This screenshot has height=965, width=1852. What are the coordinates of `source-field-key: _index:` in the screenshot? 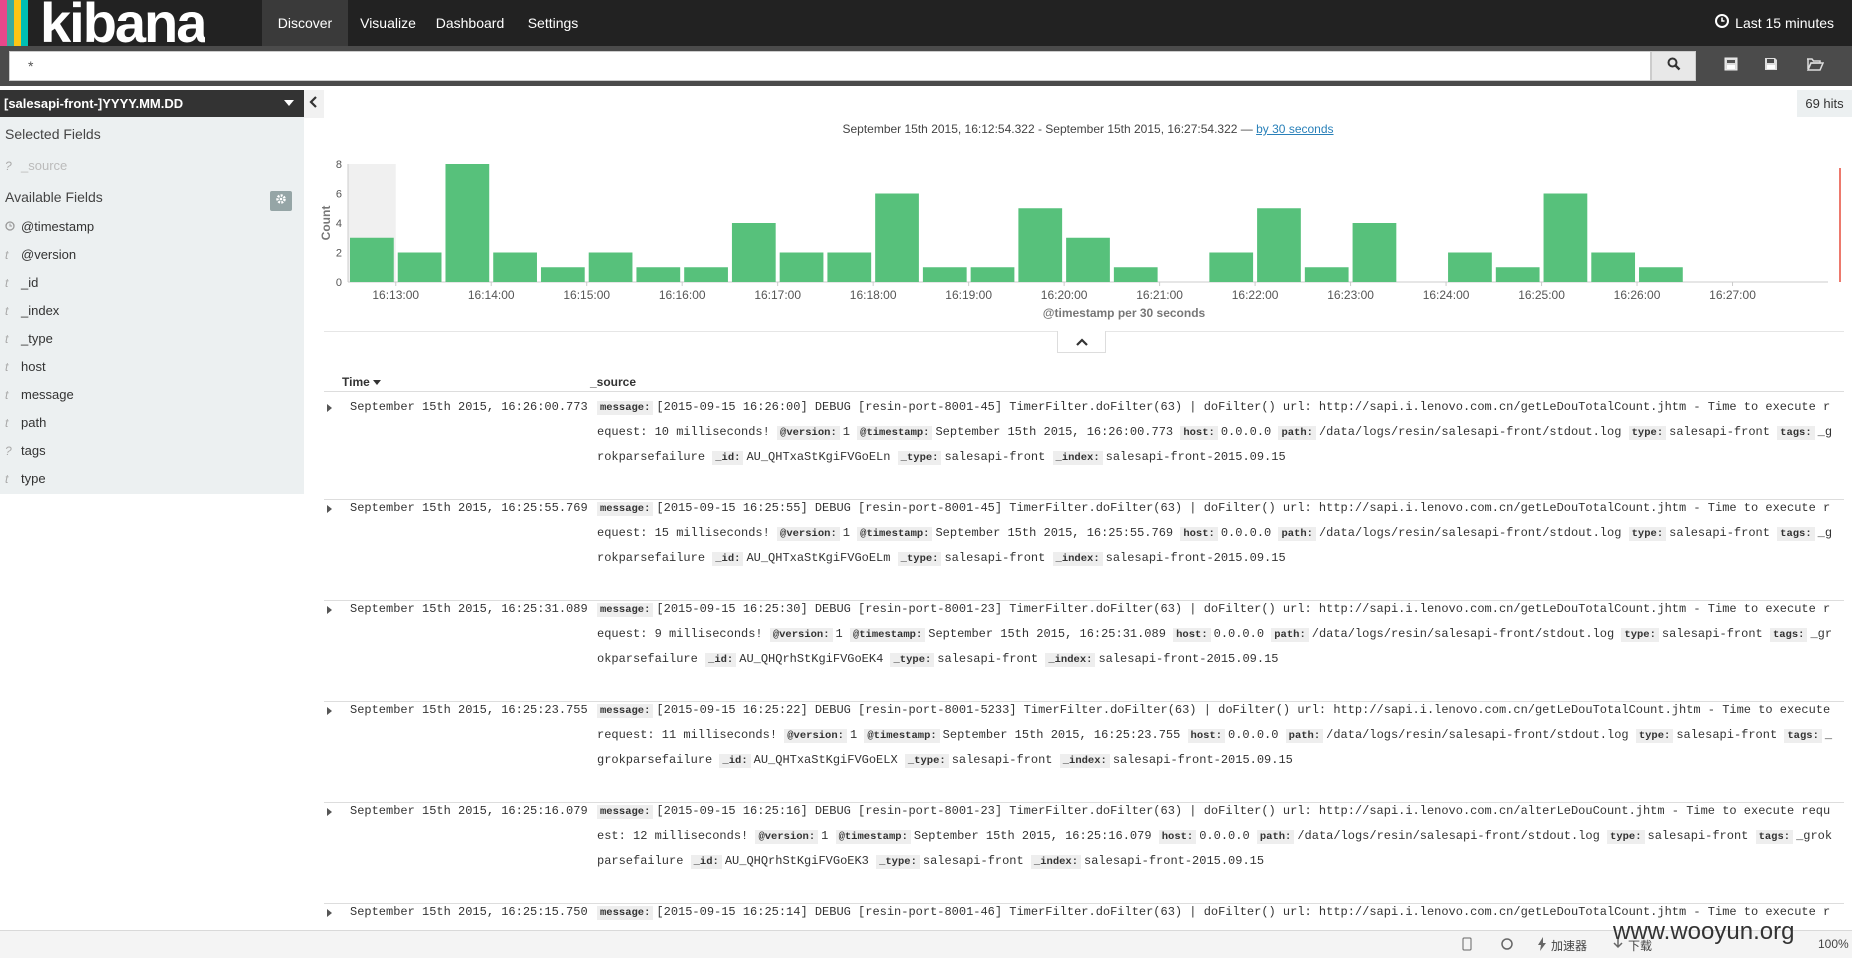 It's located at (1070, 660).